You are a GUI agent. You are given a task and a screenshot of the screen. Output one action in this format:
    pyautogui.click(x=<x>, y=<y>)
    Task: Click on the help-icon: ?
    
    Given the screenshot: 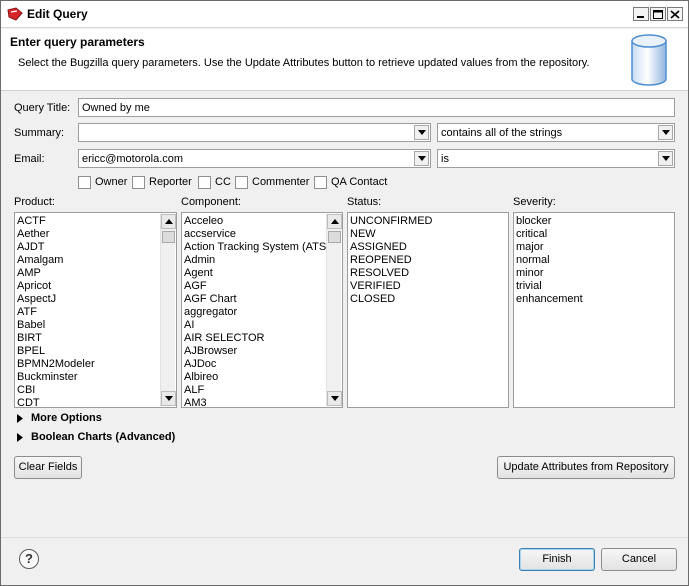 What is the action you would take?
    pyautogui.click(x=29, y=559)
    